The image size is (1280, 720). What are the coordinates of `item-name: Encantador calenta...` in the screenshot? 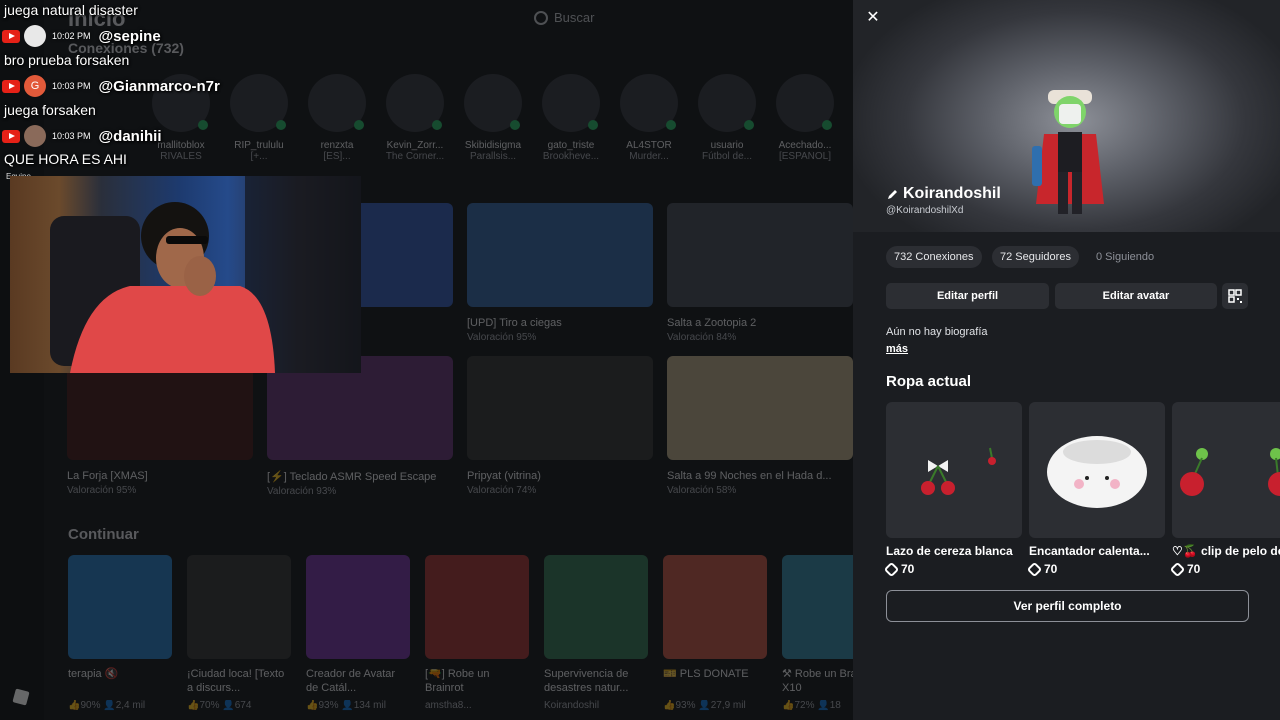 It's located at (1089, 551).